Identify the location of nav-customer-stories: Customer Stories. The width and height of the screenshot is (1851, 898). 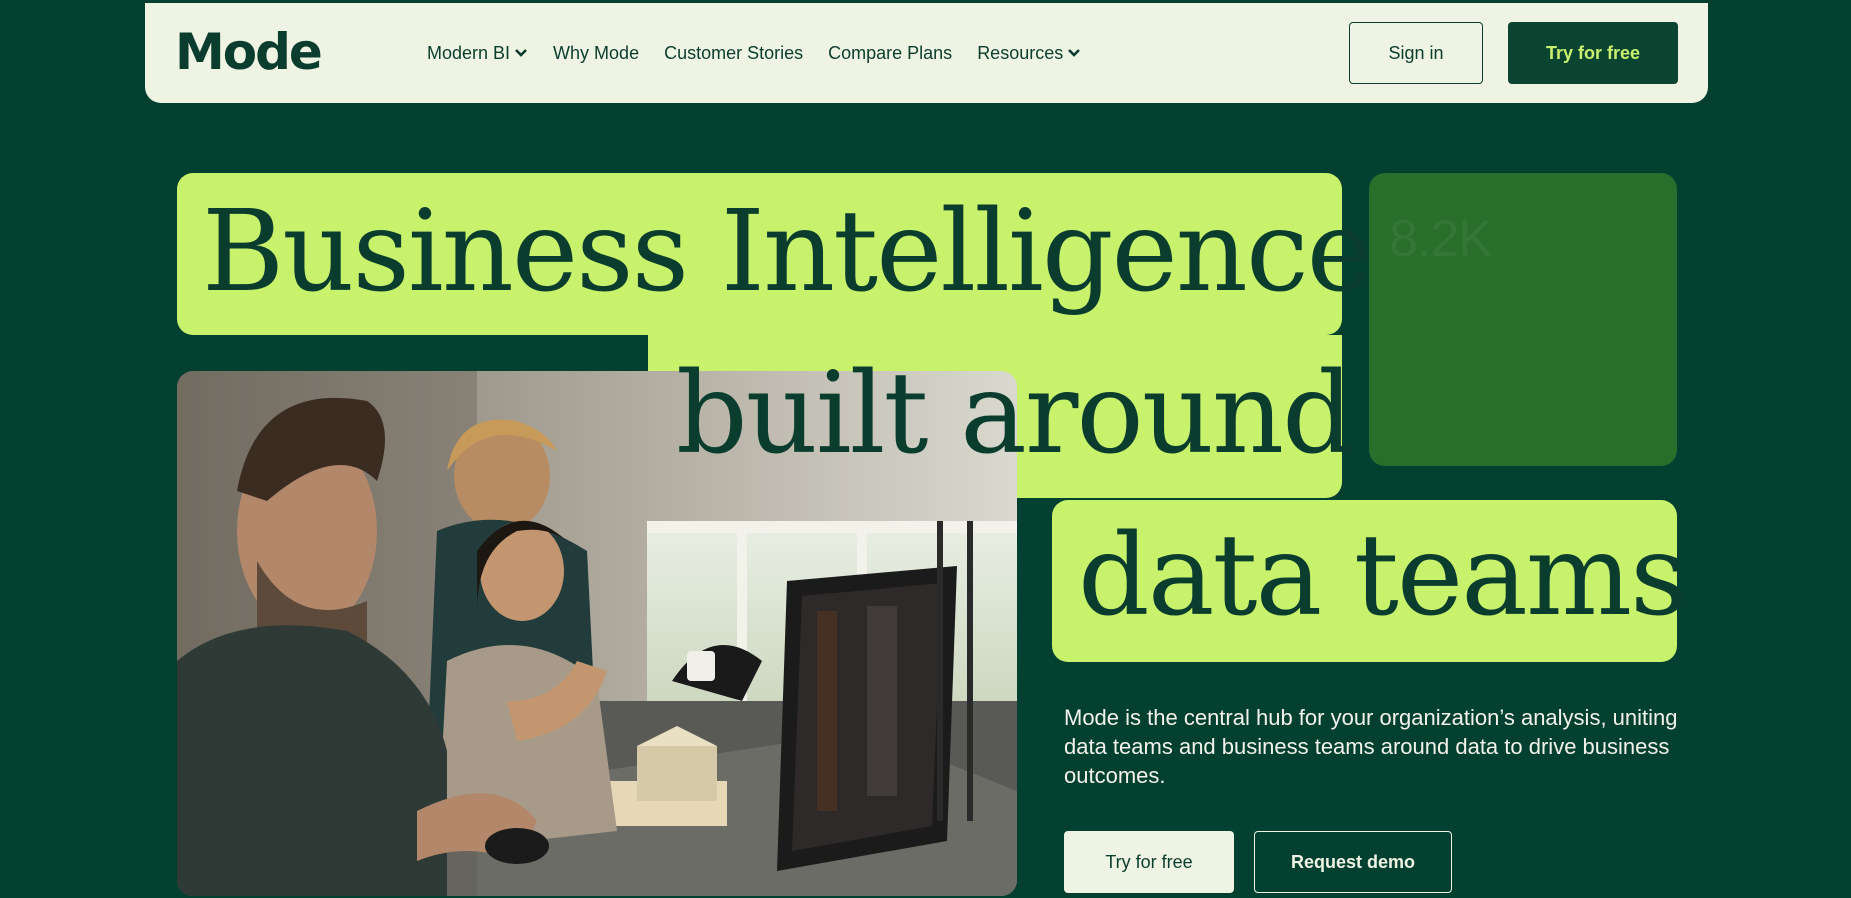
(733, 53).